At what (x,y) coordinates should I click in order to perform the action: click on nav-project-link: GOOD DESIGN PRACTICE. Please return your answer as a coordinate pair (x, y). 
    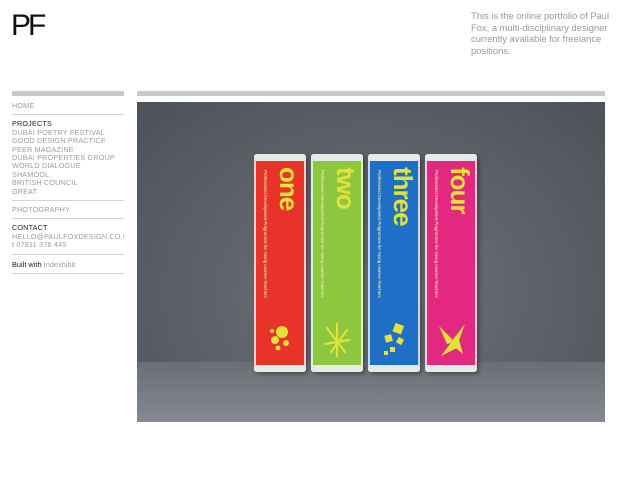
    Looking at the image, I should click on (68, 141).